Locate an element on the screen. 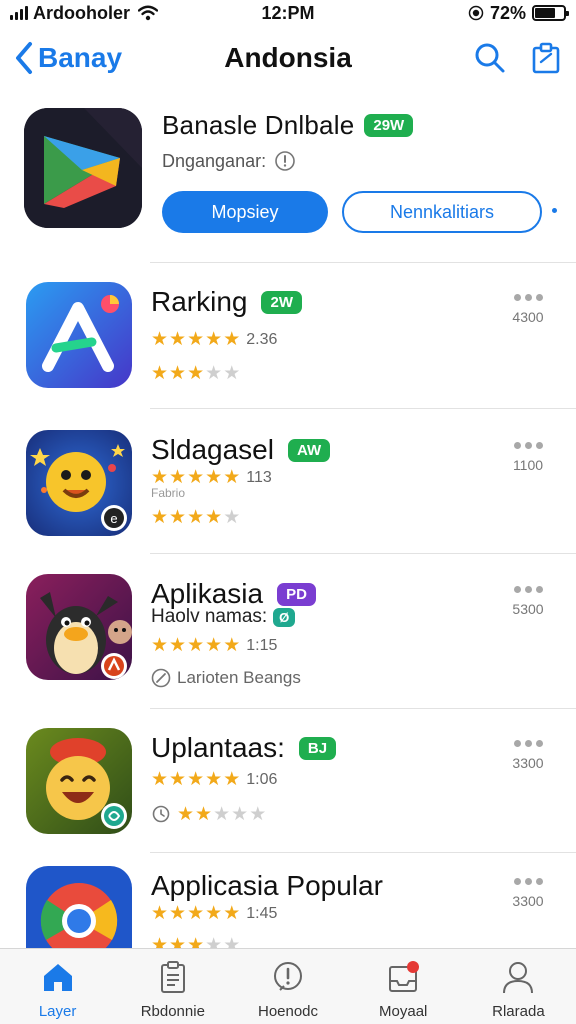  rating-count: 113 is located at coordinates (259, 477).